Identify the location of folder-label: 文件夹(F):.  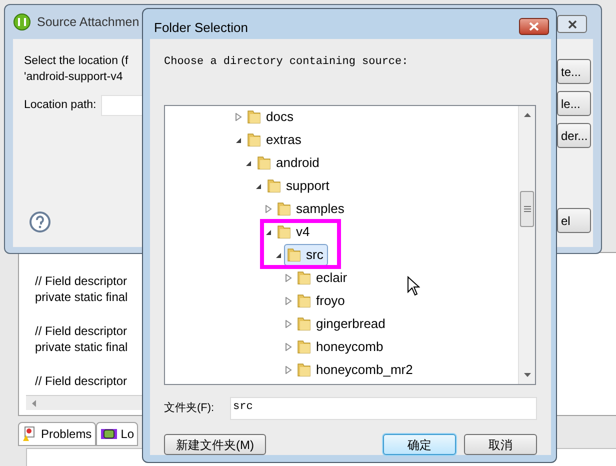
(190, 408).